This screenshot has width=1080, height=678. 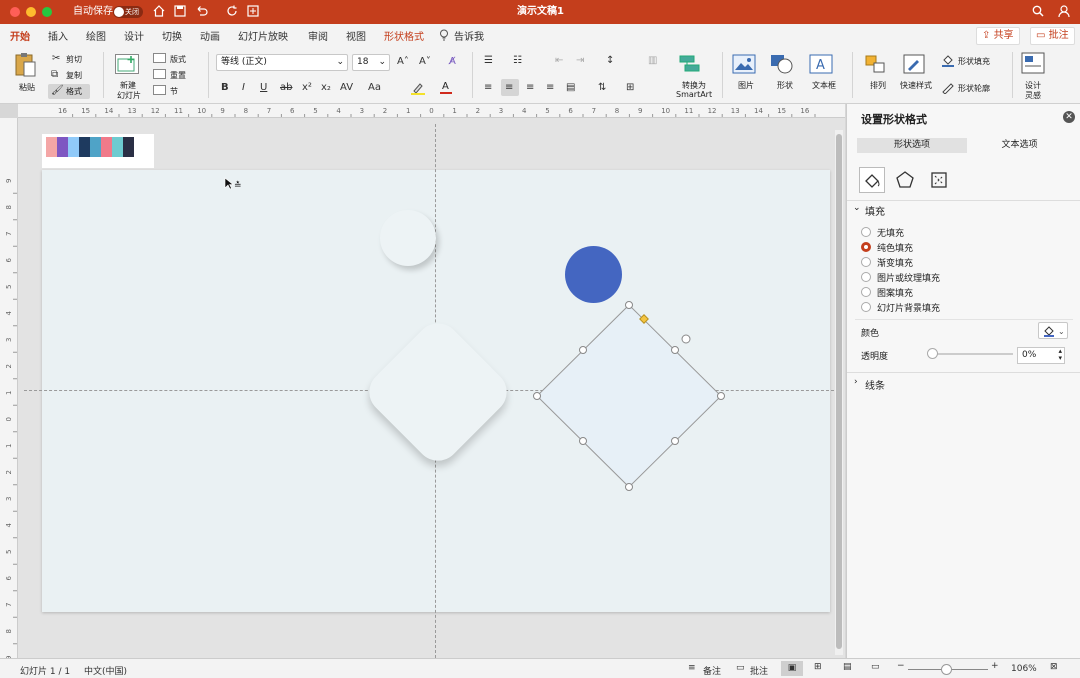 What do you see at coordinates (425, 62) in the screenshot?
I see `shrink-font-icon: A˅` at bounding box center [425, 62].